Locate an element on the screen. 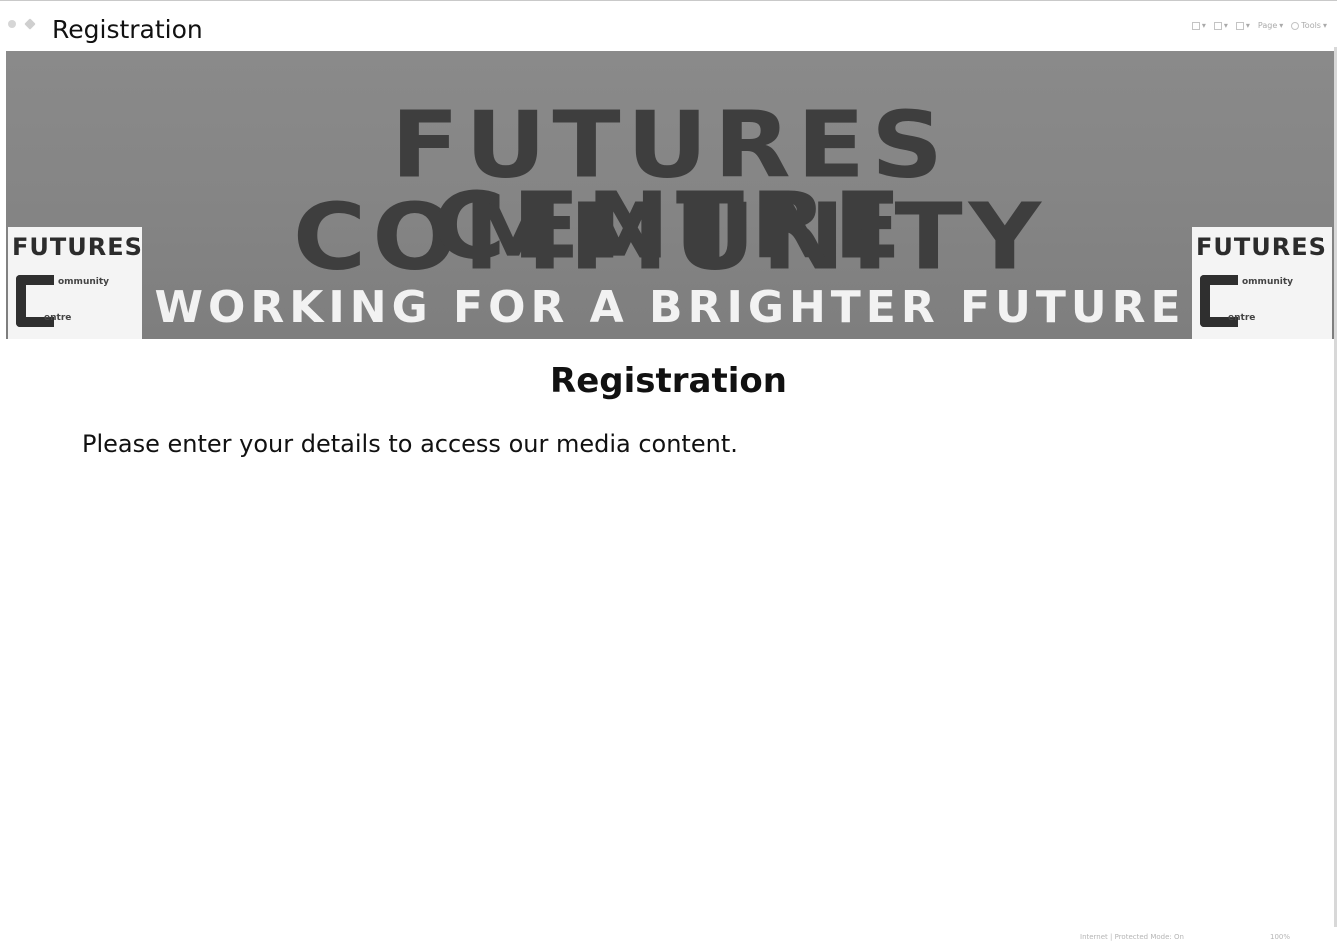 This screenshot has width=1337, height=949. status-bar: Internet | Protected Mode: On 100% is located at coordinates (668, 939).